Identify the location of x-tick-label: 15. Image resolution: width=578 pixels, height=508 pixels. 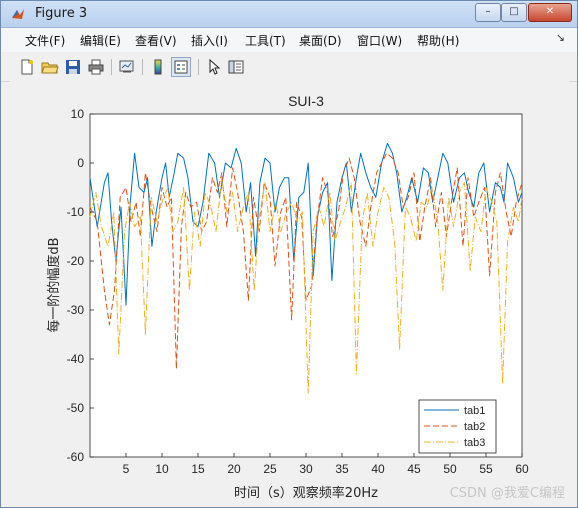
(198, 469).